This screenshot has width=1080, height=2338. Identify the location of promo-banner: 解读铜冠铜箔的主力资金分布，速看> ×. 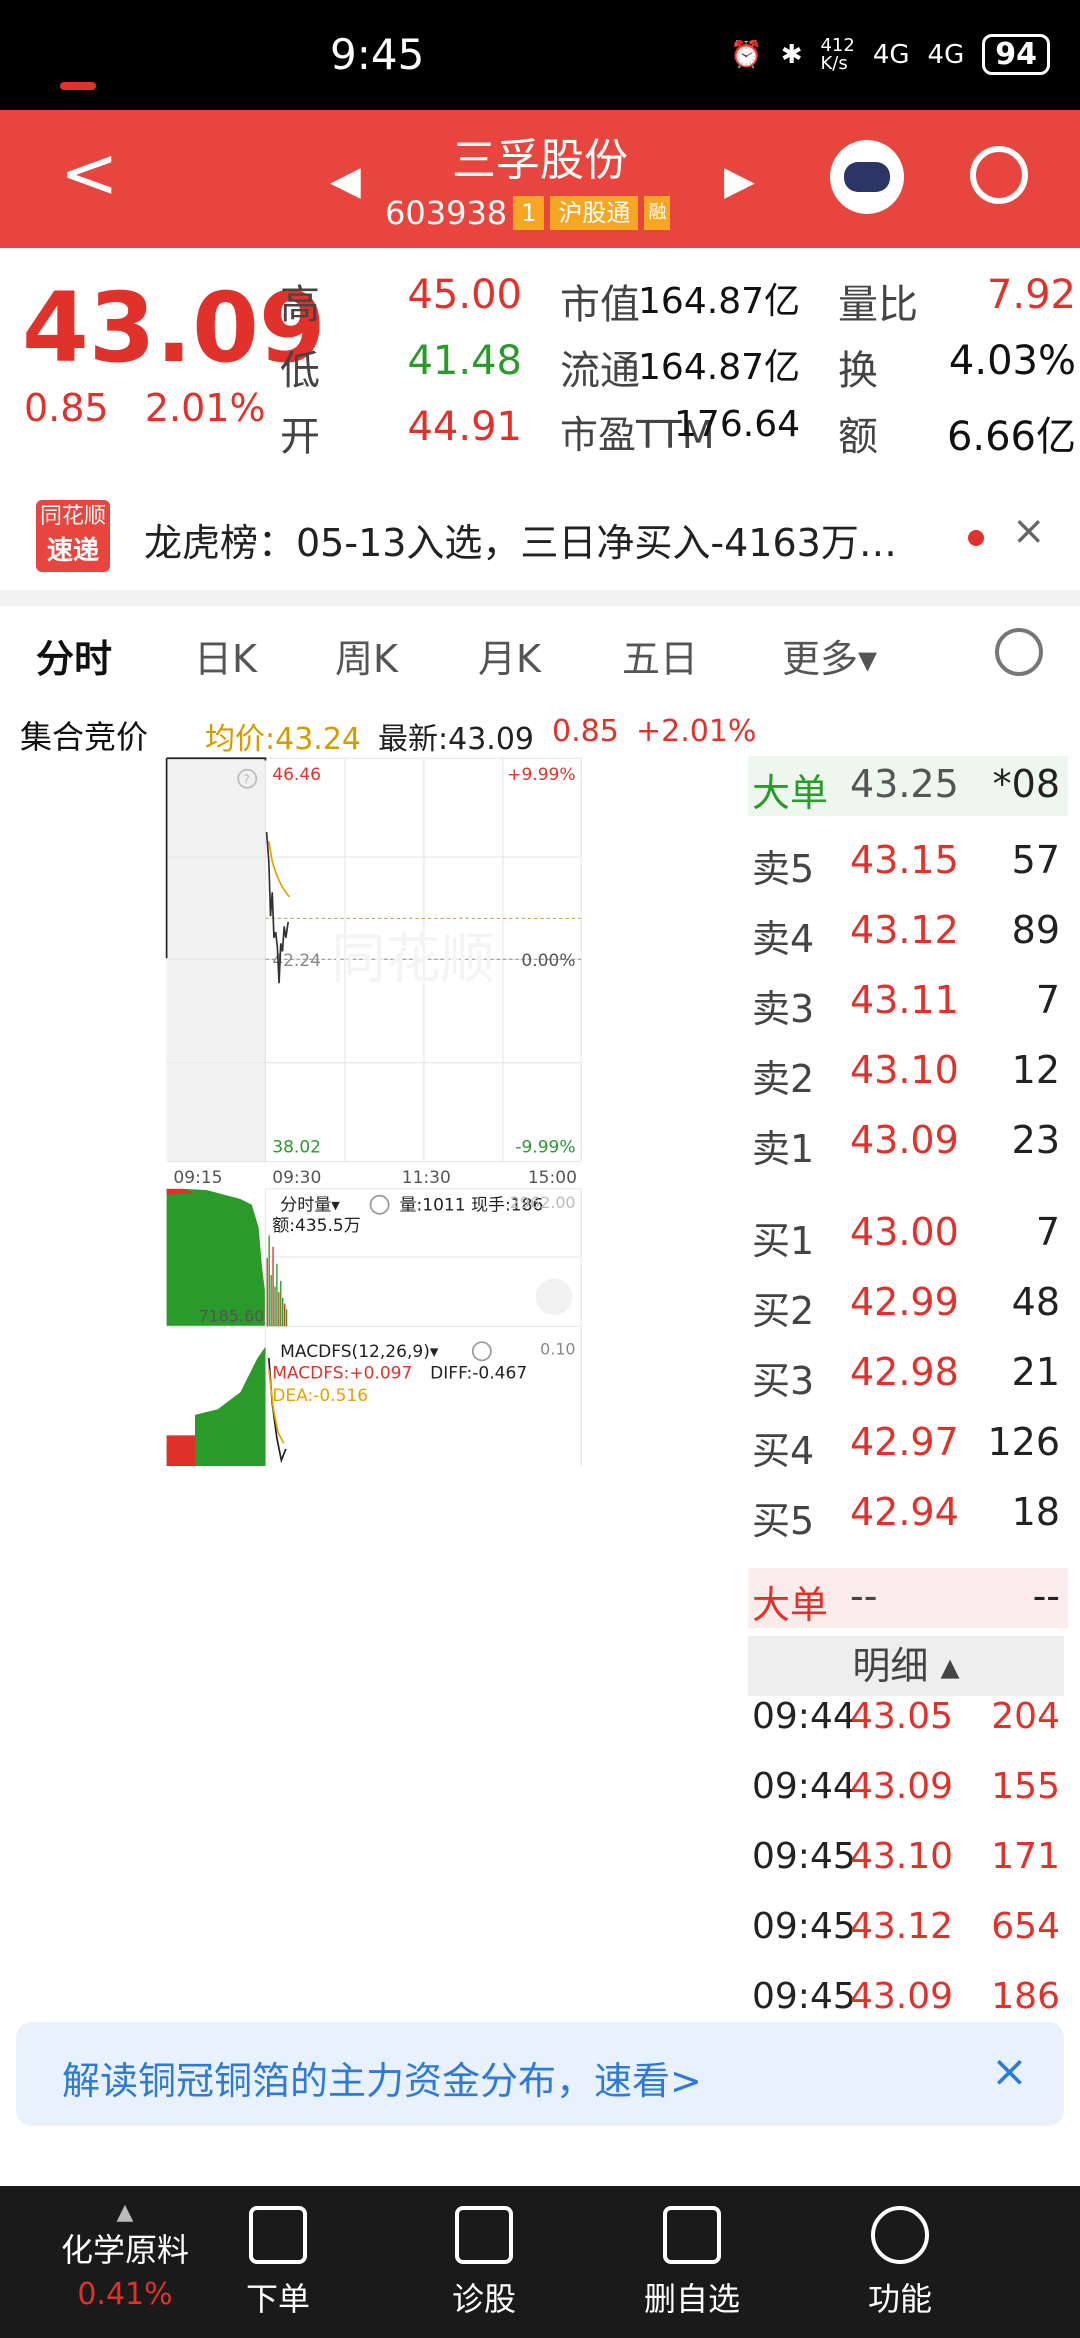
(540, 2074).